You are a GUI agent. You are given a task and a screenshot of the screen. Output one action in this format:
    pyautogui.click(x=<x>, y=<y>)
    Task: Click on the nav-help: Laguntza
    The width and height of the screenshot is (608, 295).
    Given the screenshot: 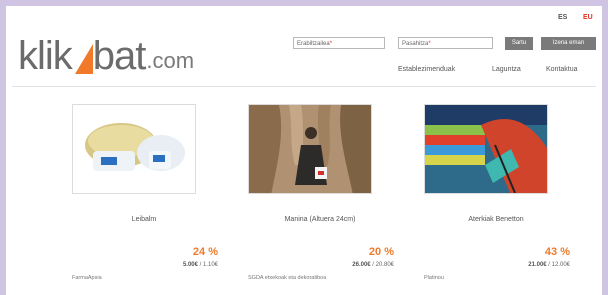 What is the action you would take?
    pyautogui.click(x=506, y=69)
    